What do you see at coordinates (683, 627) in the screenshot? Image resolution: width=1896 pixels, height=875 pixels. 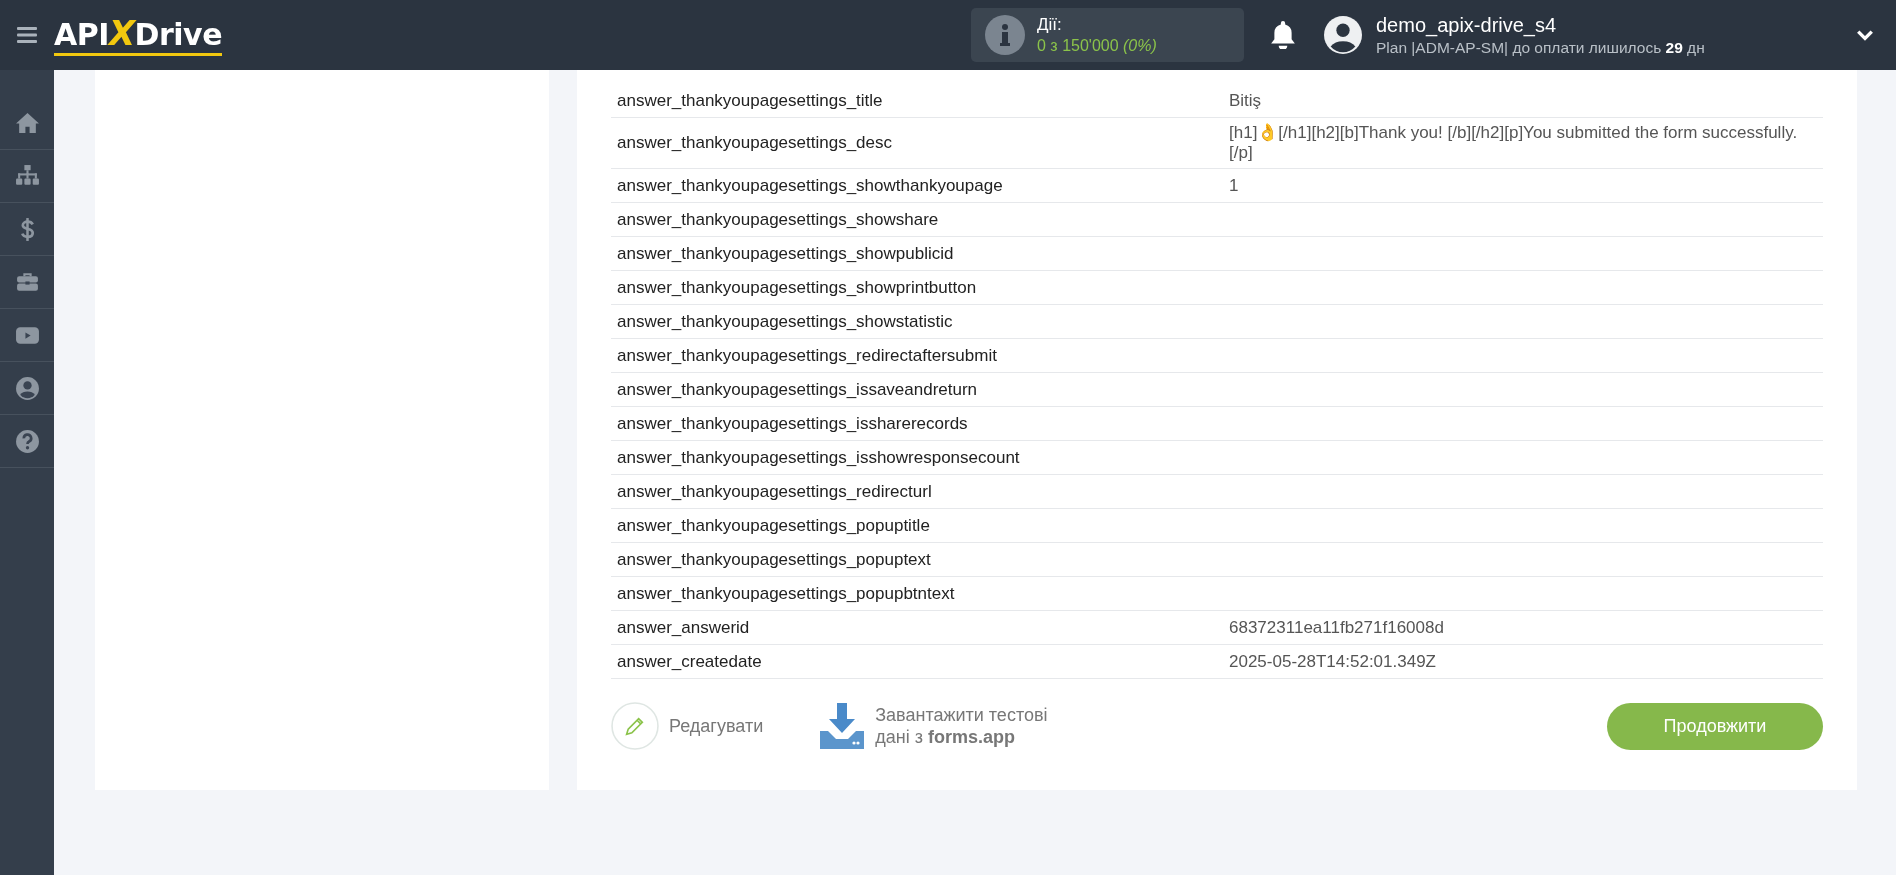 I see `field-name: answer_answerid` at bounding box center [683, 627].